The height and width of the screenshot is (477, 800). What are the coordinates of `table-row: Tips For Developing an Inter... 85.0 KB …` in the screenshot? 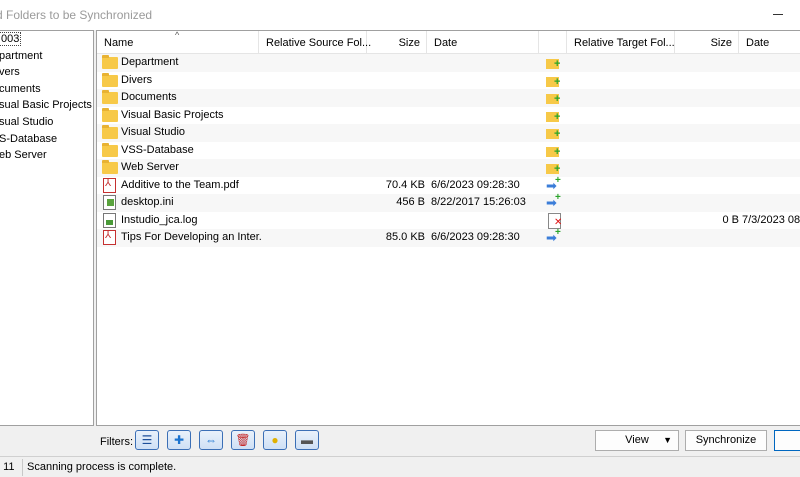 It's located at (448, 237).